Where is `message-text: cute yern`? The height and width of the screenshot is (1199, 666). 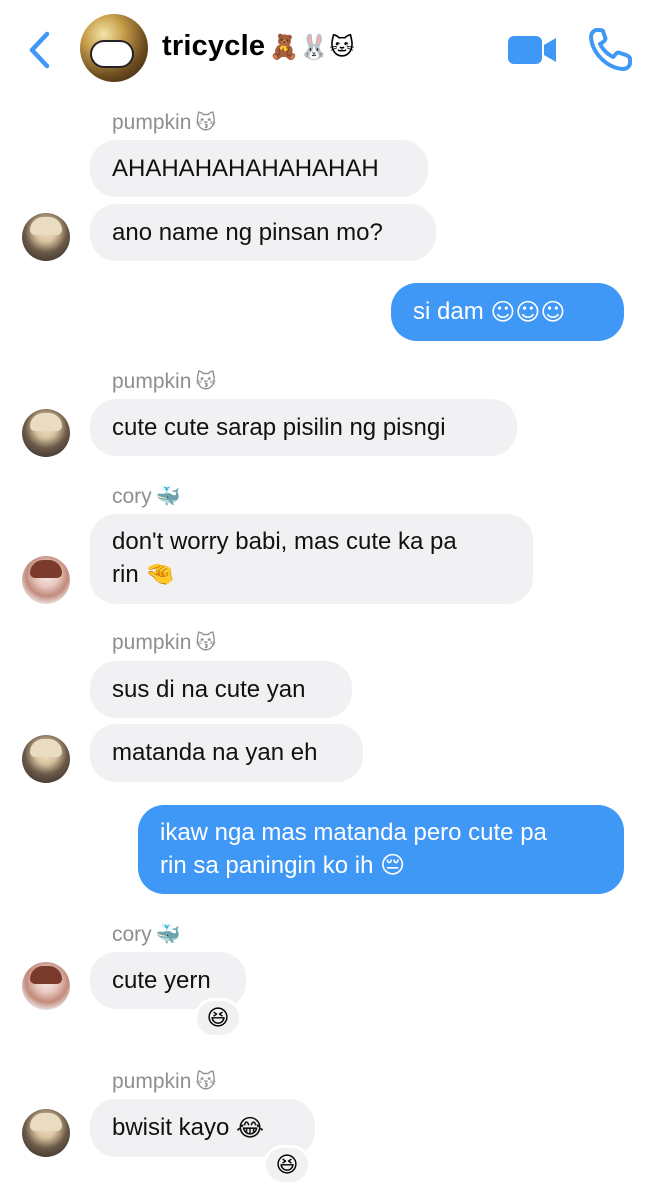
message-text: cute yern is located at coordinates (161, 980).